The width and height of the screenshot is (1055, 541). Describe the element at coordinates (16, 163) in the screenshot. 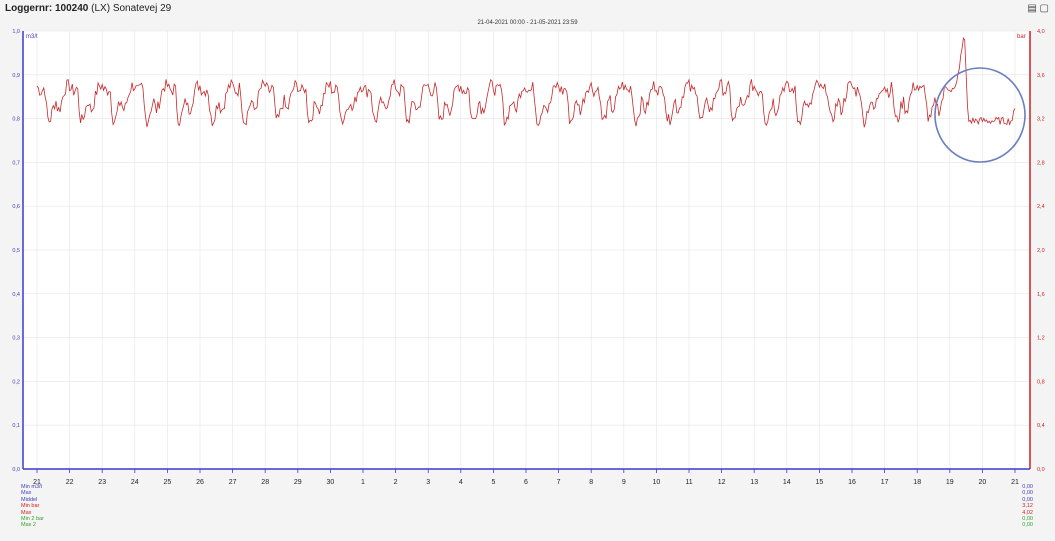

I see `left-tick-label: 0,7` at that location.